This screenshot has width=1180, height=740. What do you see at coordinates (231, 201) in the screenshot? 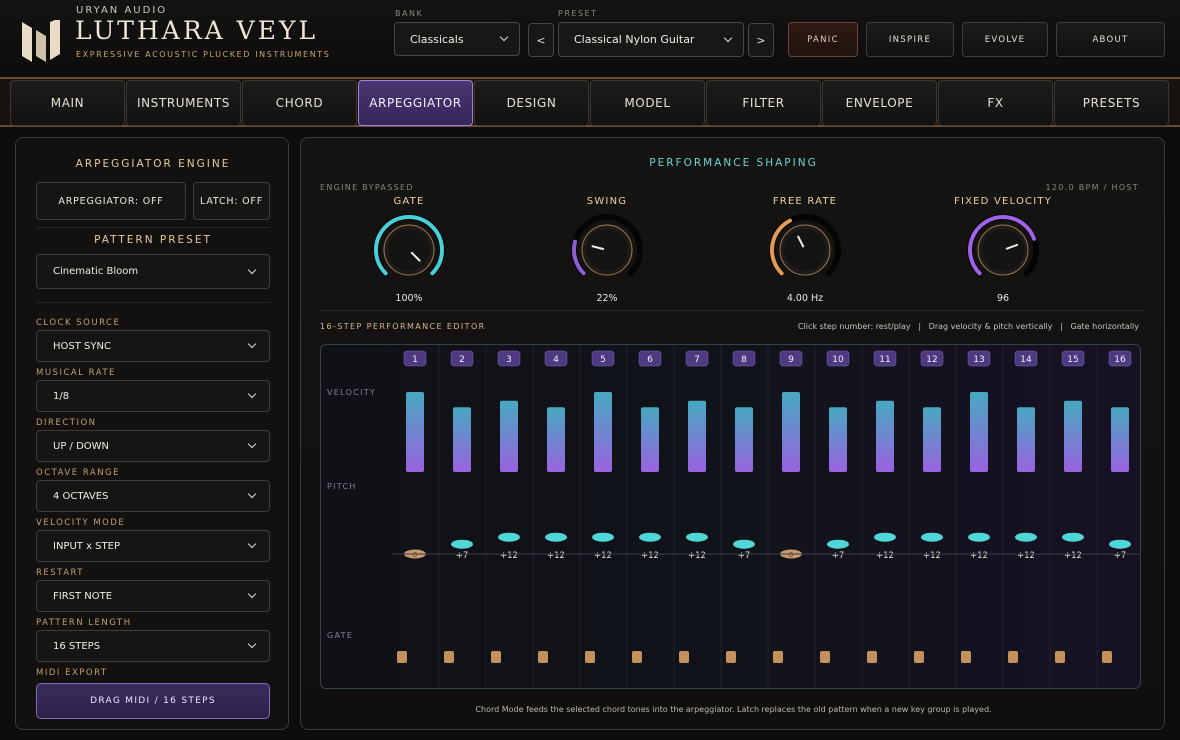
I see `latch-toggle-button: LATCH: OFF` at bounding box center [231, 201].